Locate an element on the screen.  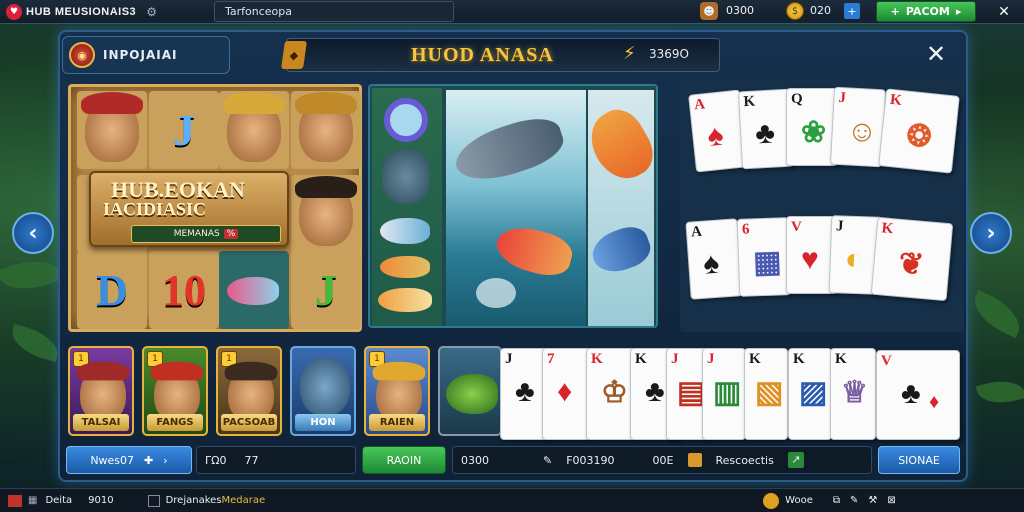
plus-icon: + is located at coordinates (895, 11).